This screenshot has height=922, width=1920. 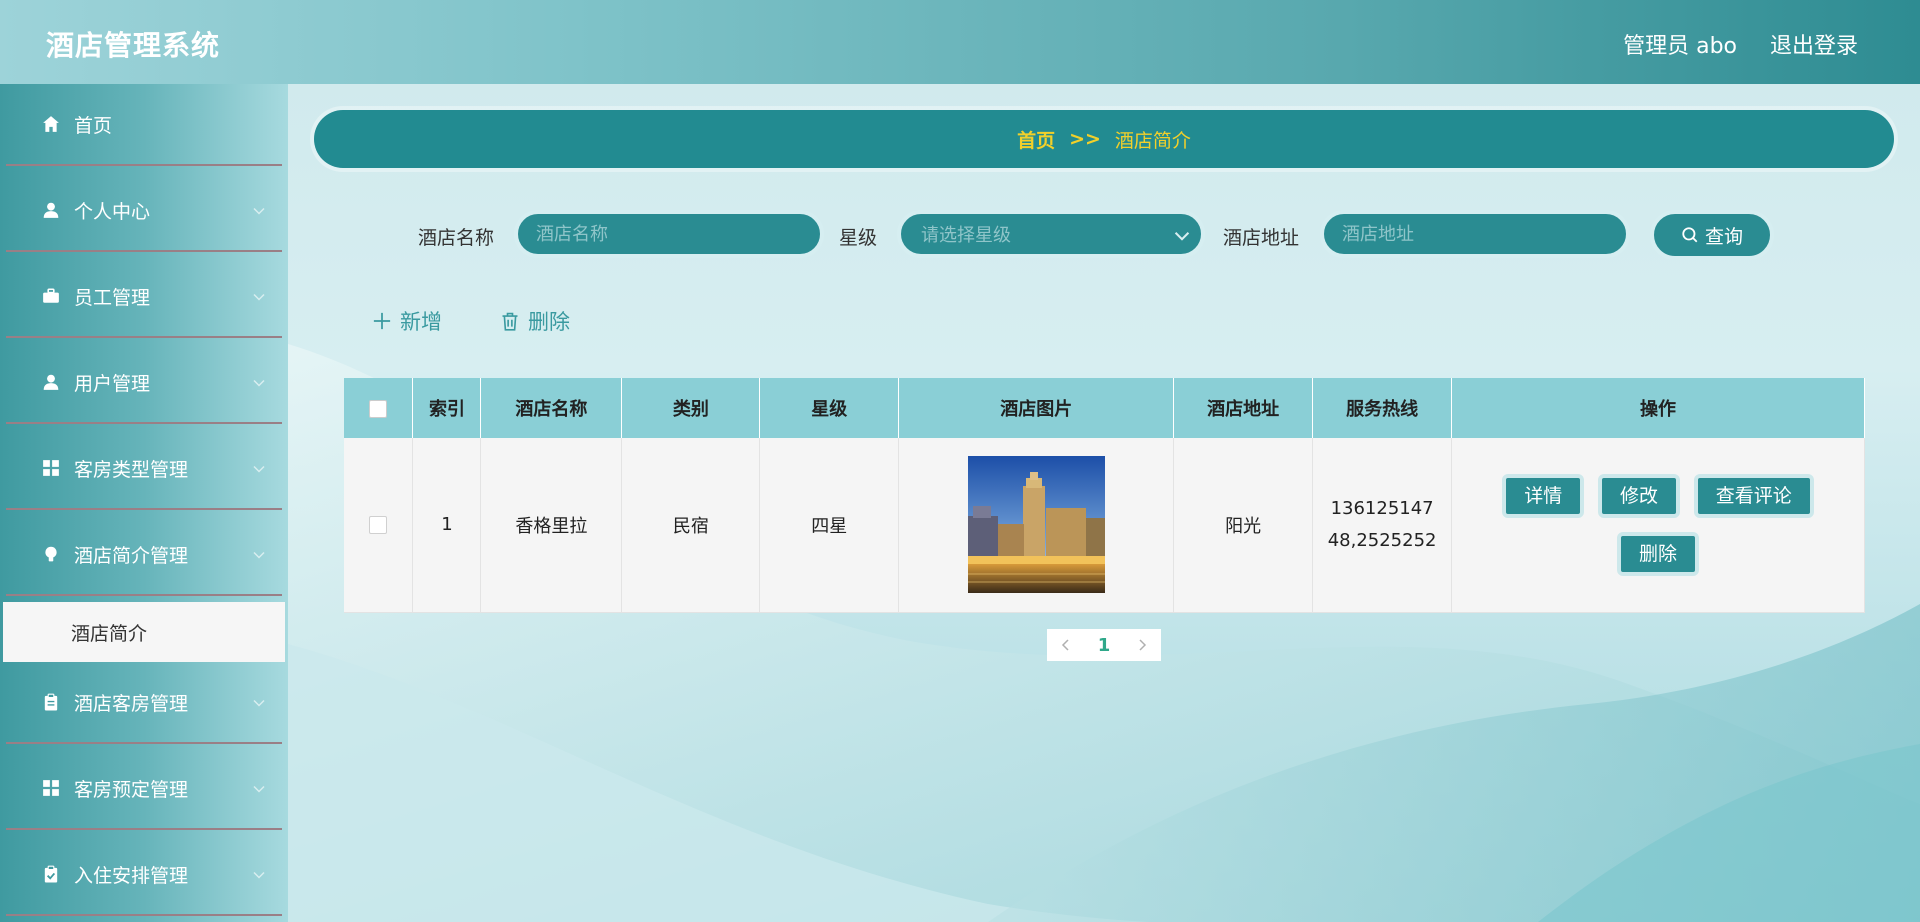 I want to click on cell-star: 四星, so click(x=829, y=525).